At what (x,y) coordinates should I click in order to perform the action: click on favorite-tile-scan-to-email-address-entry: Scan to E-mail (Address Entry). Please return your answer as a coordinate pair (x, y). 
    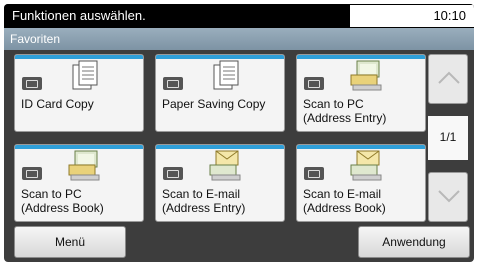
    Looking at the image, I should click on (220, 183).